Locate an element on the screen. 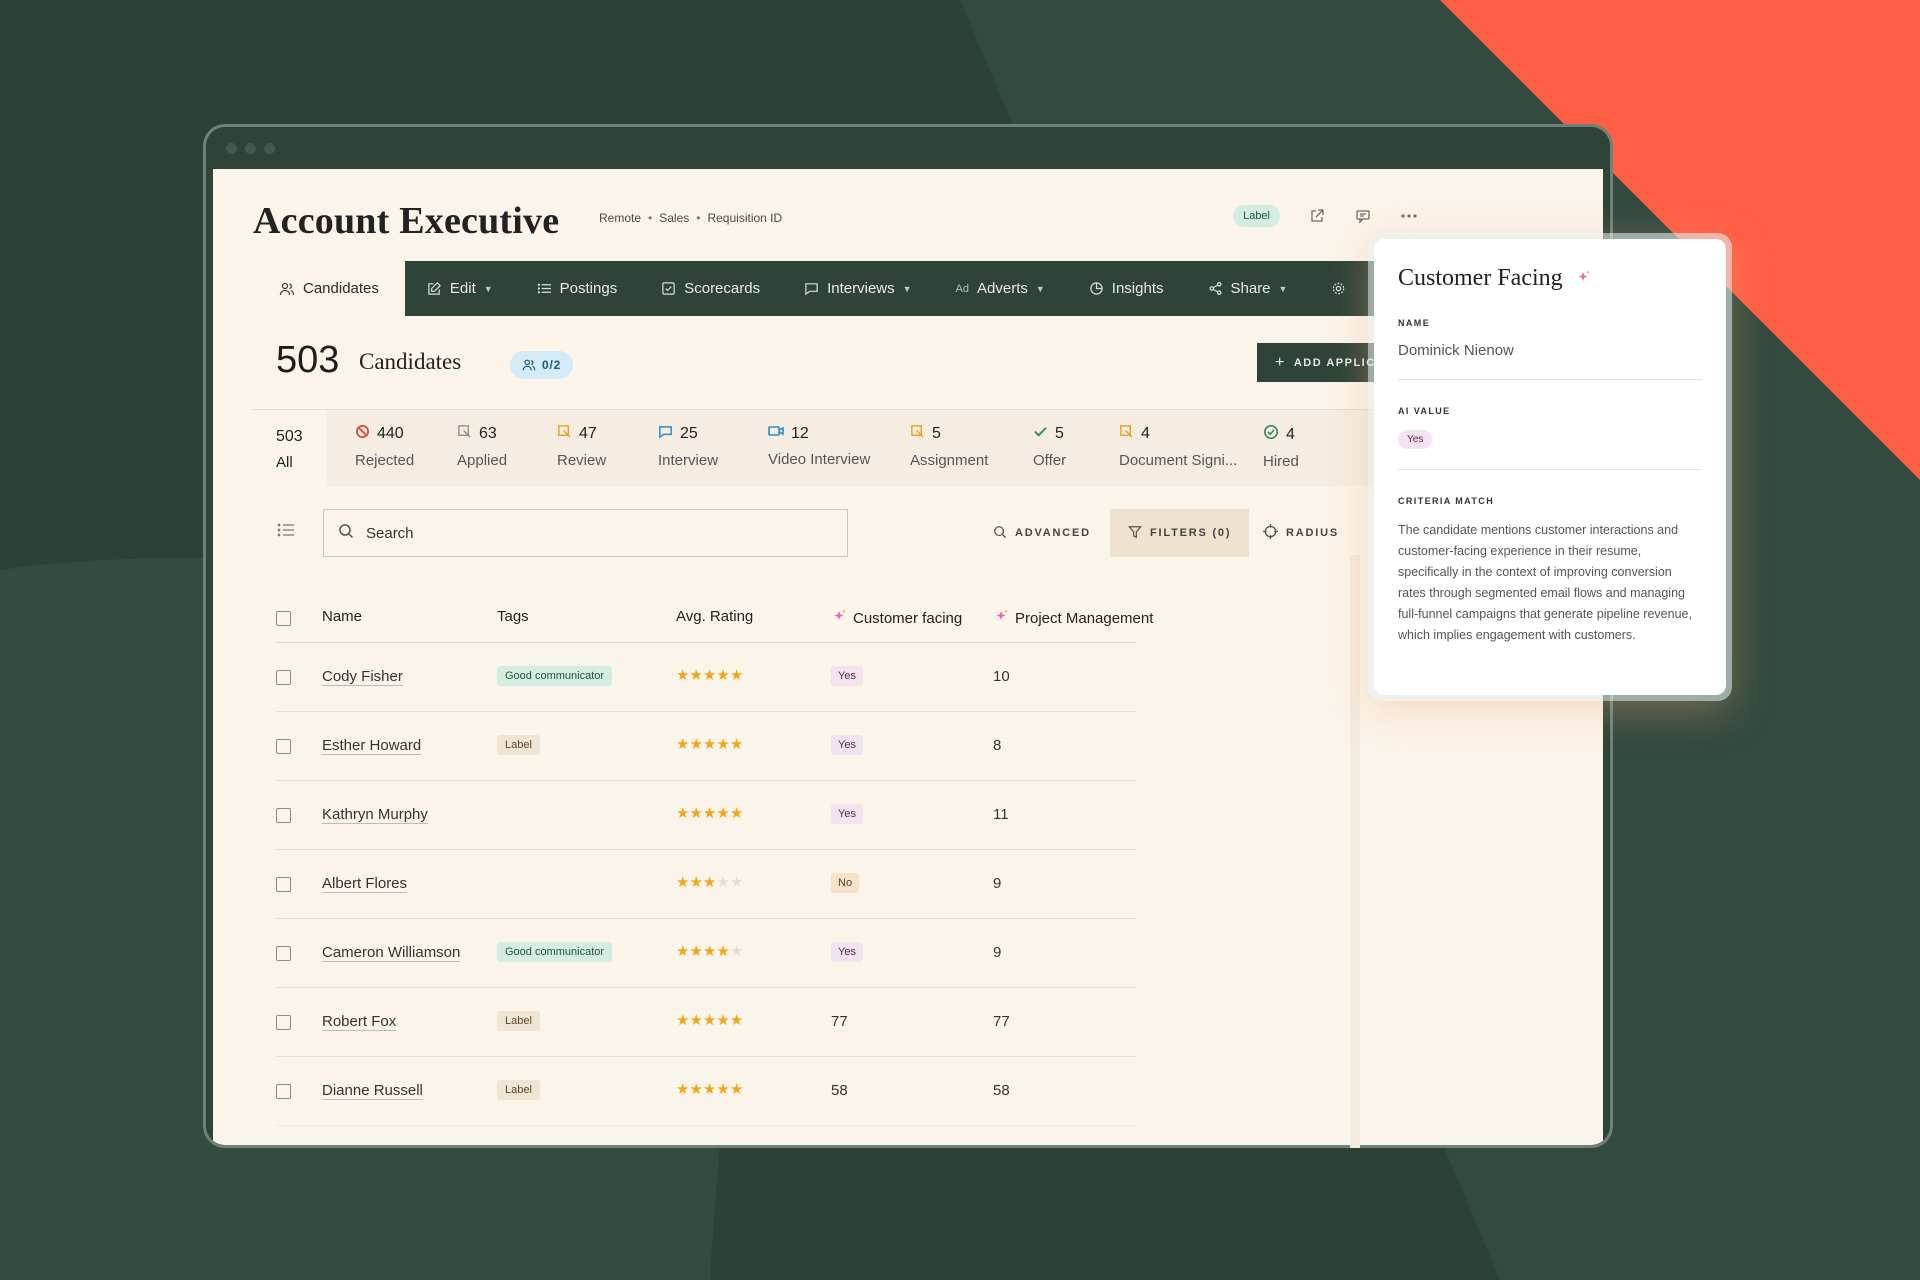  stage-label: Video Interview is located at coordinates (819, 459).